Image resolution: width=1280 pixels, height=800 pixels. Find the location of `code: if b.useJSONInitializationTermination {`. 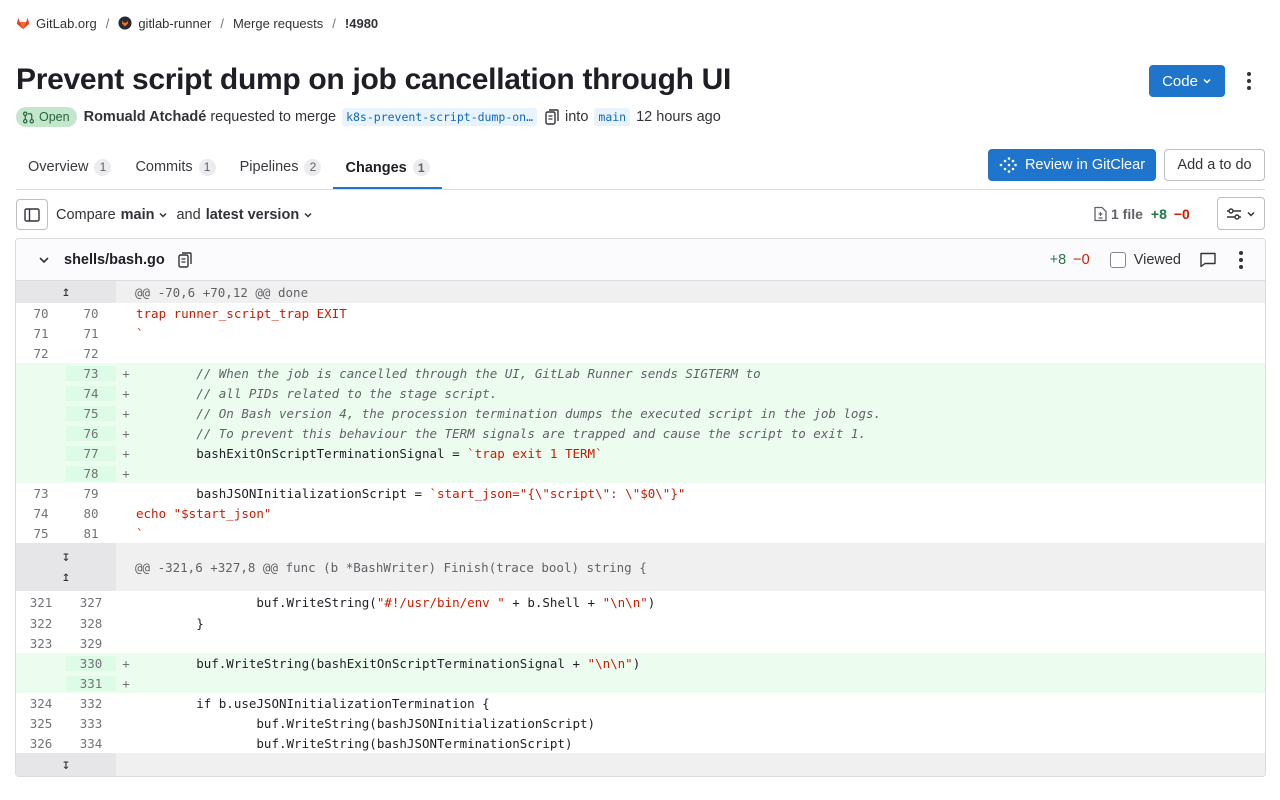

code: if b.useJSONInitializationTermination { is located at coordinates (313, 703).